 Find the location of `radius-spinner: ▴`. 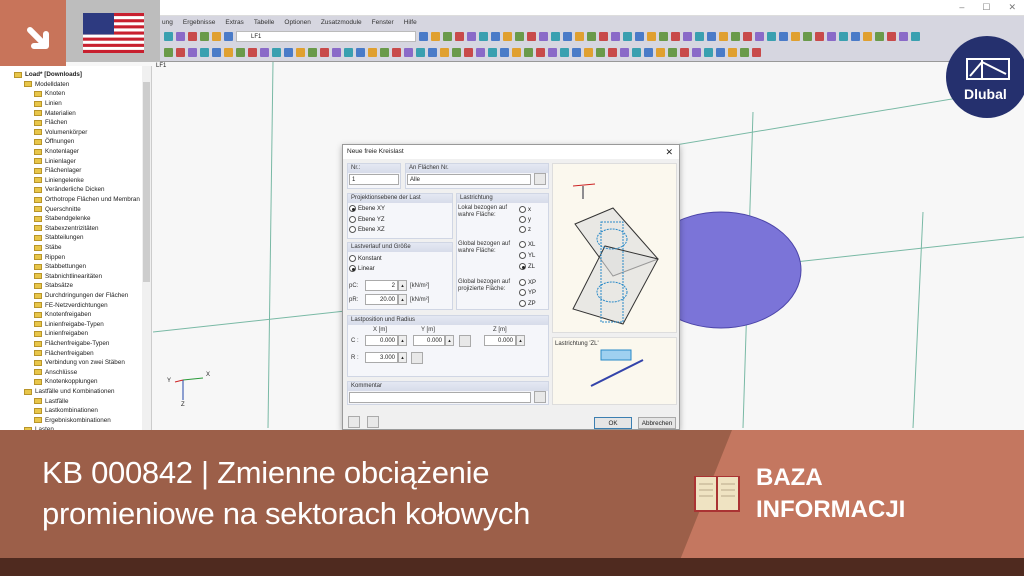

radius-spinner: ▴ is located at coordinates (402, 357).